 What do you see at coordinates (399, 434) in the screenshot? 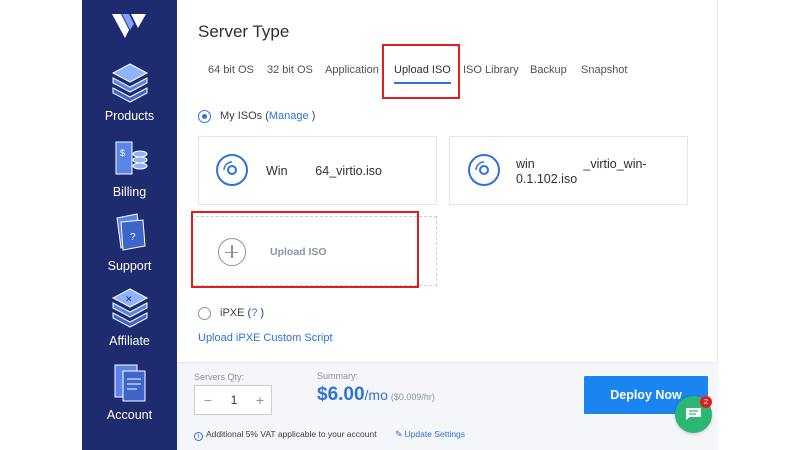
I see `pencil-icon: ✎` at bounding box center [399, 434].